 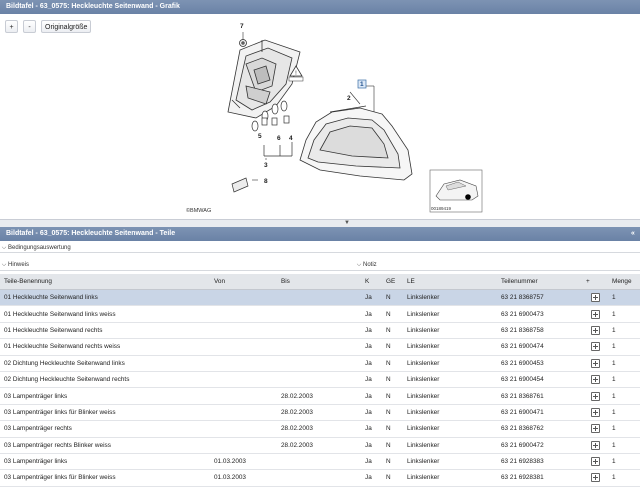 What do you see at coordinates (279, 138) in the screenshot?
I see `callout-6: 6` at bounding box center [279, 138].